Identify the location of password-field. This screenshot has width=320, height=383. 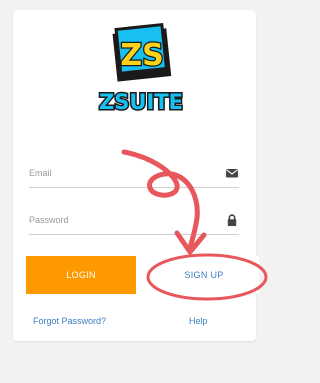
(134, 222).